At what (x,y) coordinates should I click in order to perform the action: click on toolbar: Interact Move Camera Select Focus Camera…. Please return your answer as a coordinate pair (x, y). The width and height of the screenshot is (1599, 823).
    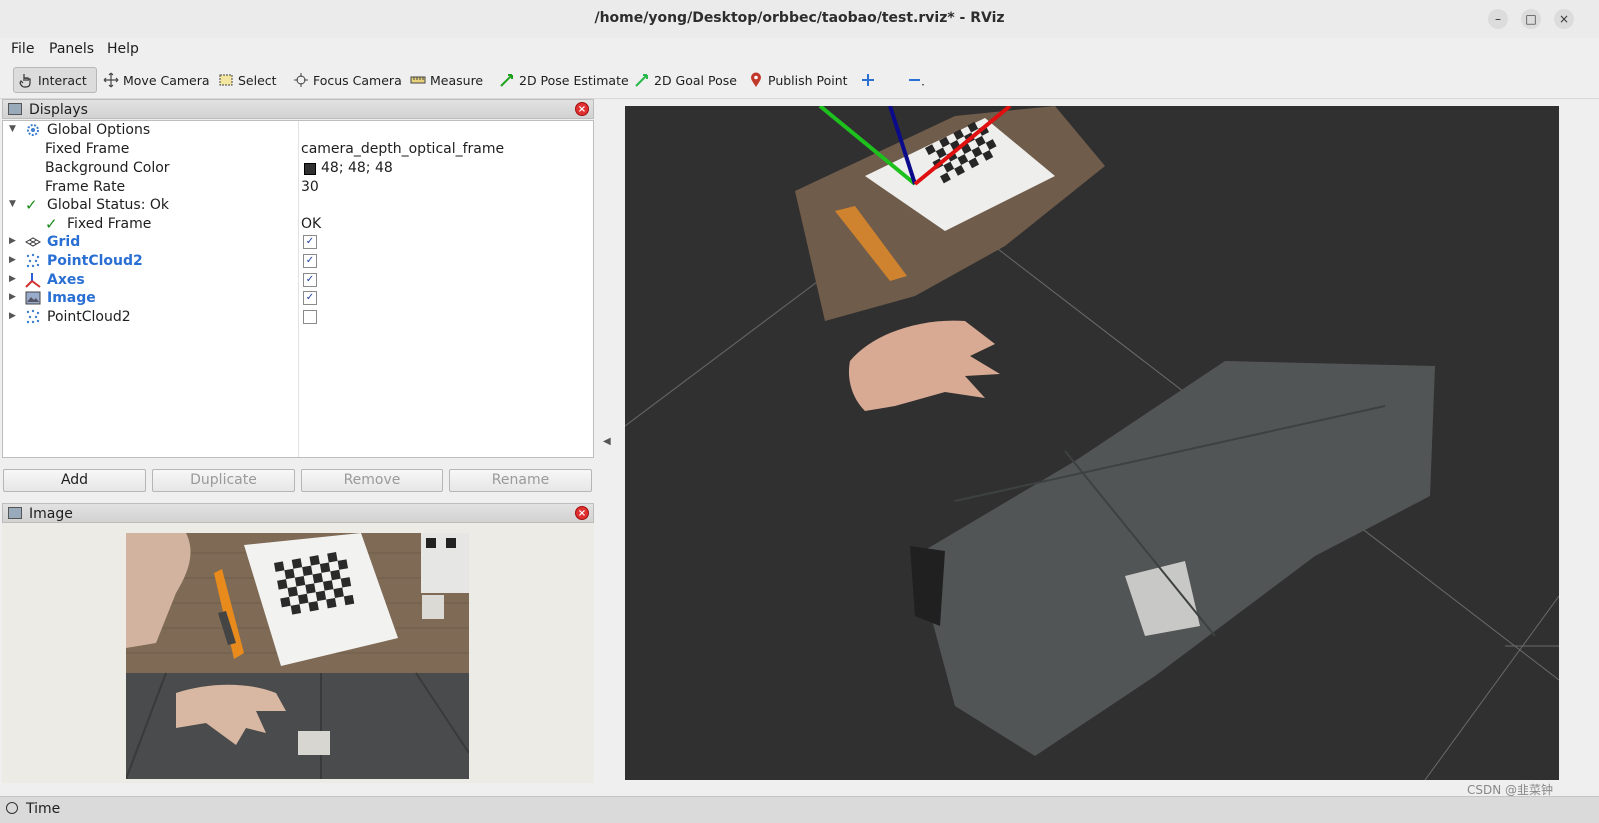
    Looking at the image, I should click on (799, 80).